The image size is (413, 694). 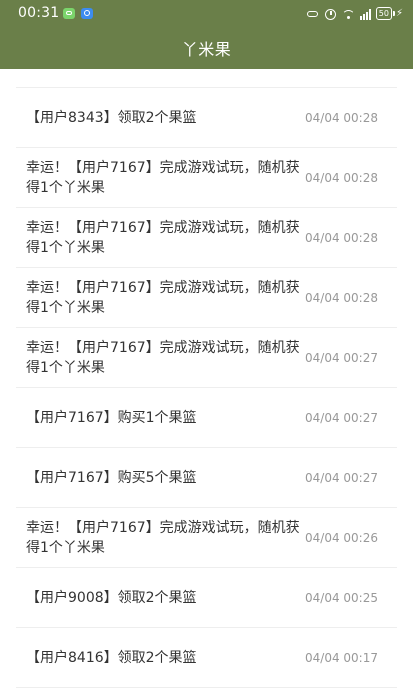 What do you see at coordinates (330, 14) in the screenshot?
I see `alarm-icon` at bounding box center [330, 14].